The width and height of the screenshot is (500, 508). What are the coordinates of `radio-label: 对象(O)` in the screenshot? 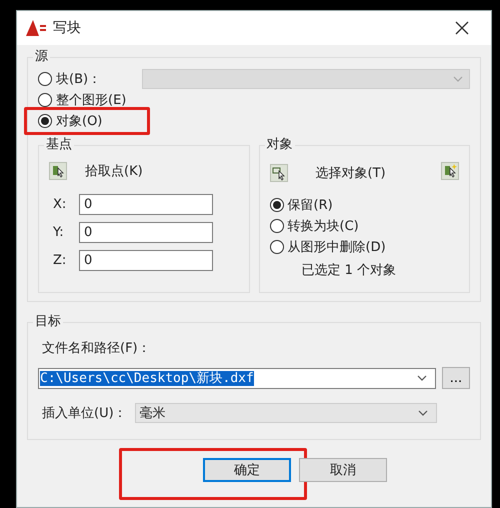 It's located at (79, 121).